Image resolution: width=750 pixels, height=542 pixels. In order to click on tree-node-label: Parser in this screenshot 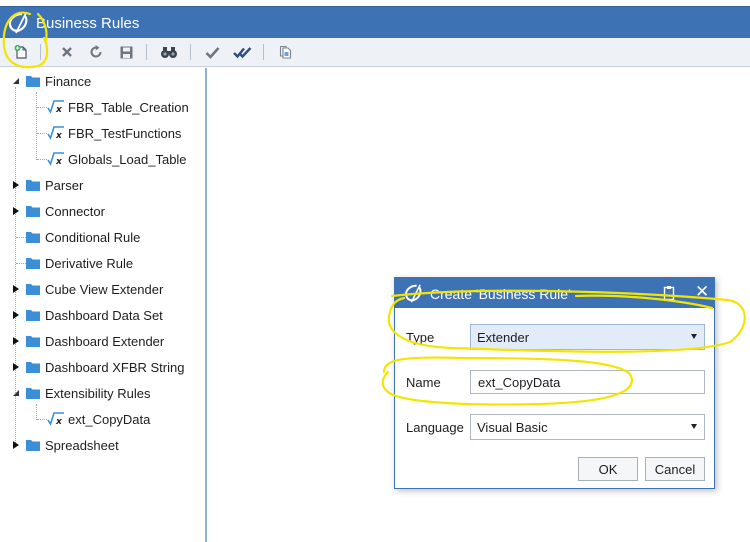, I will do `click(64, 185)`.